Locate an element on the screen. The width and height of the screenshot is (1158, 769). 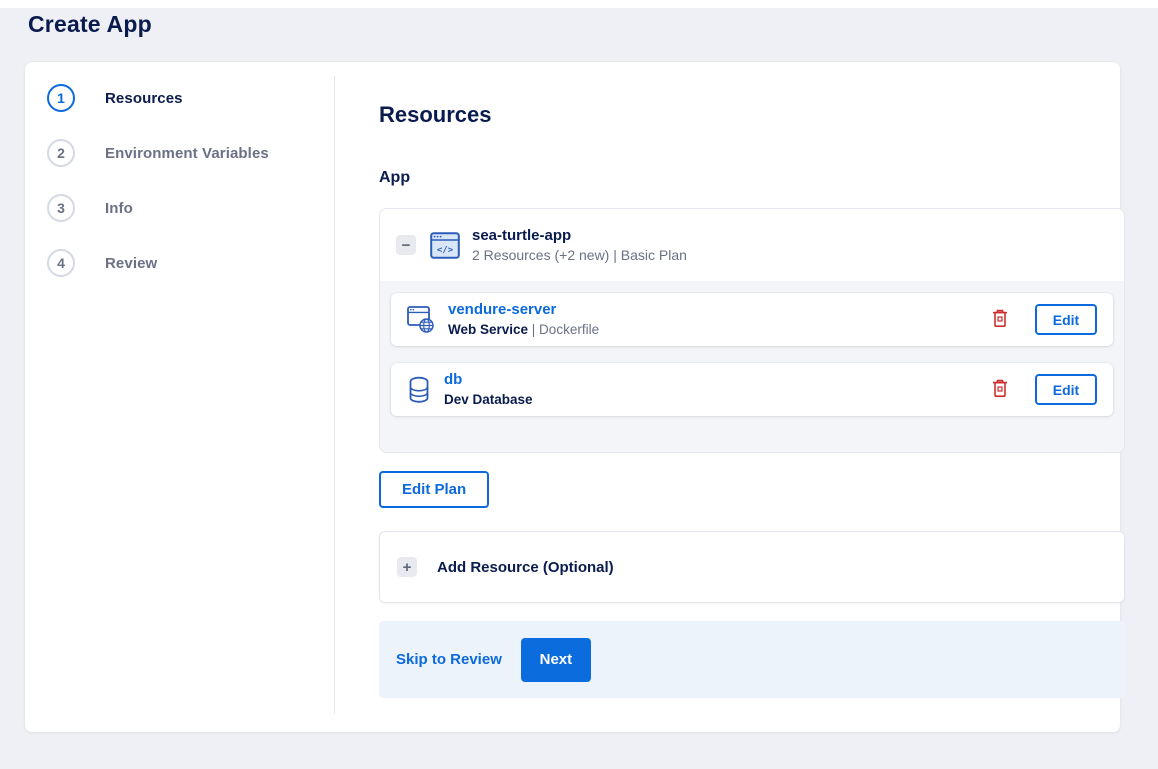
step-number-badge: 3 is located at coordinates (61, 208).